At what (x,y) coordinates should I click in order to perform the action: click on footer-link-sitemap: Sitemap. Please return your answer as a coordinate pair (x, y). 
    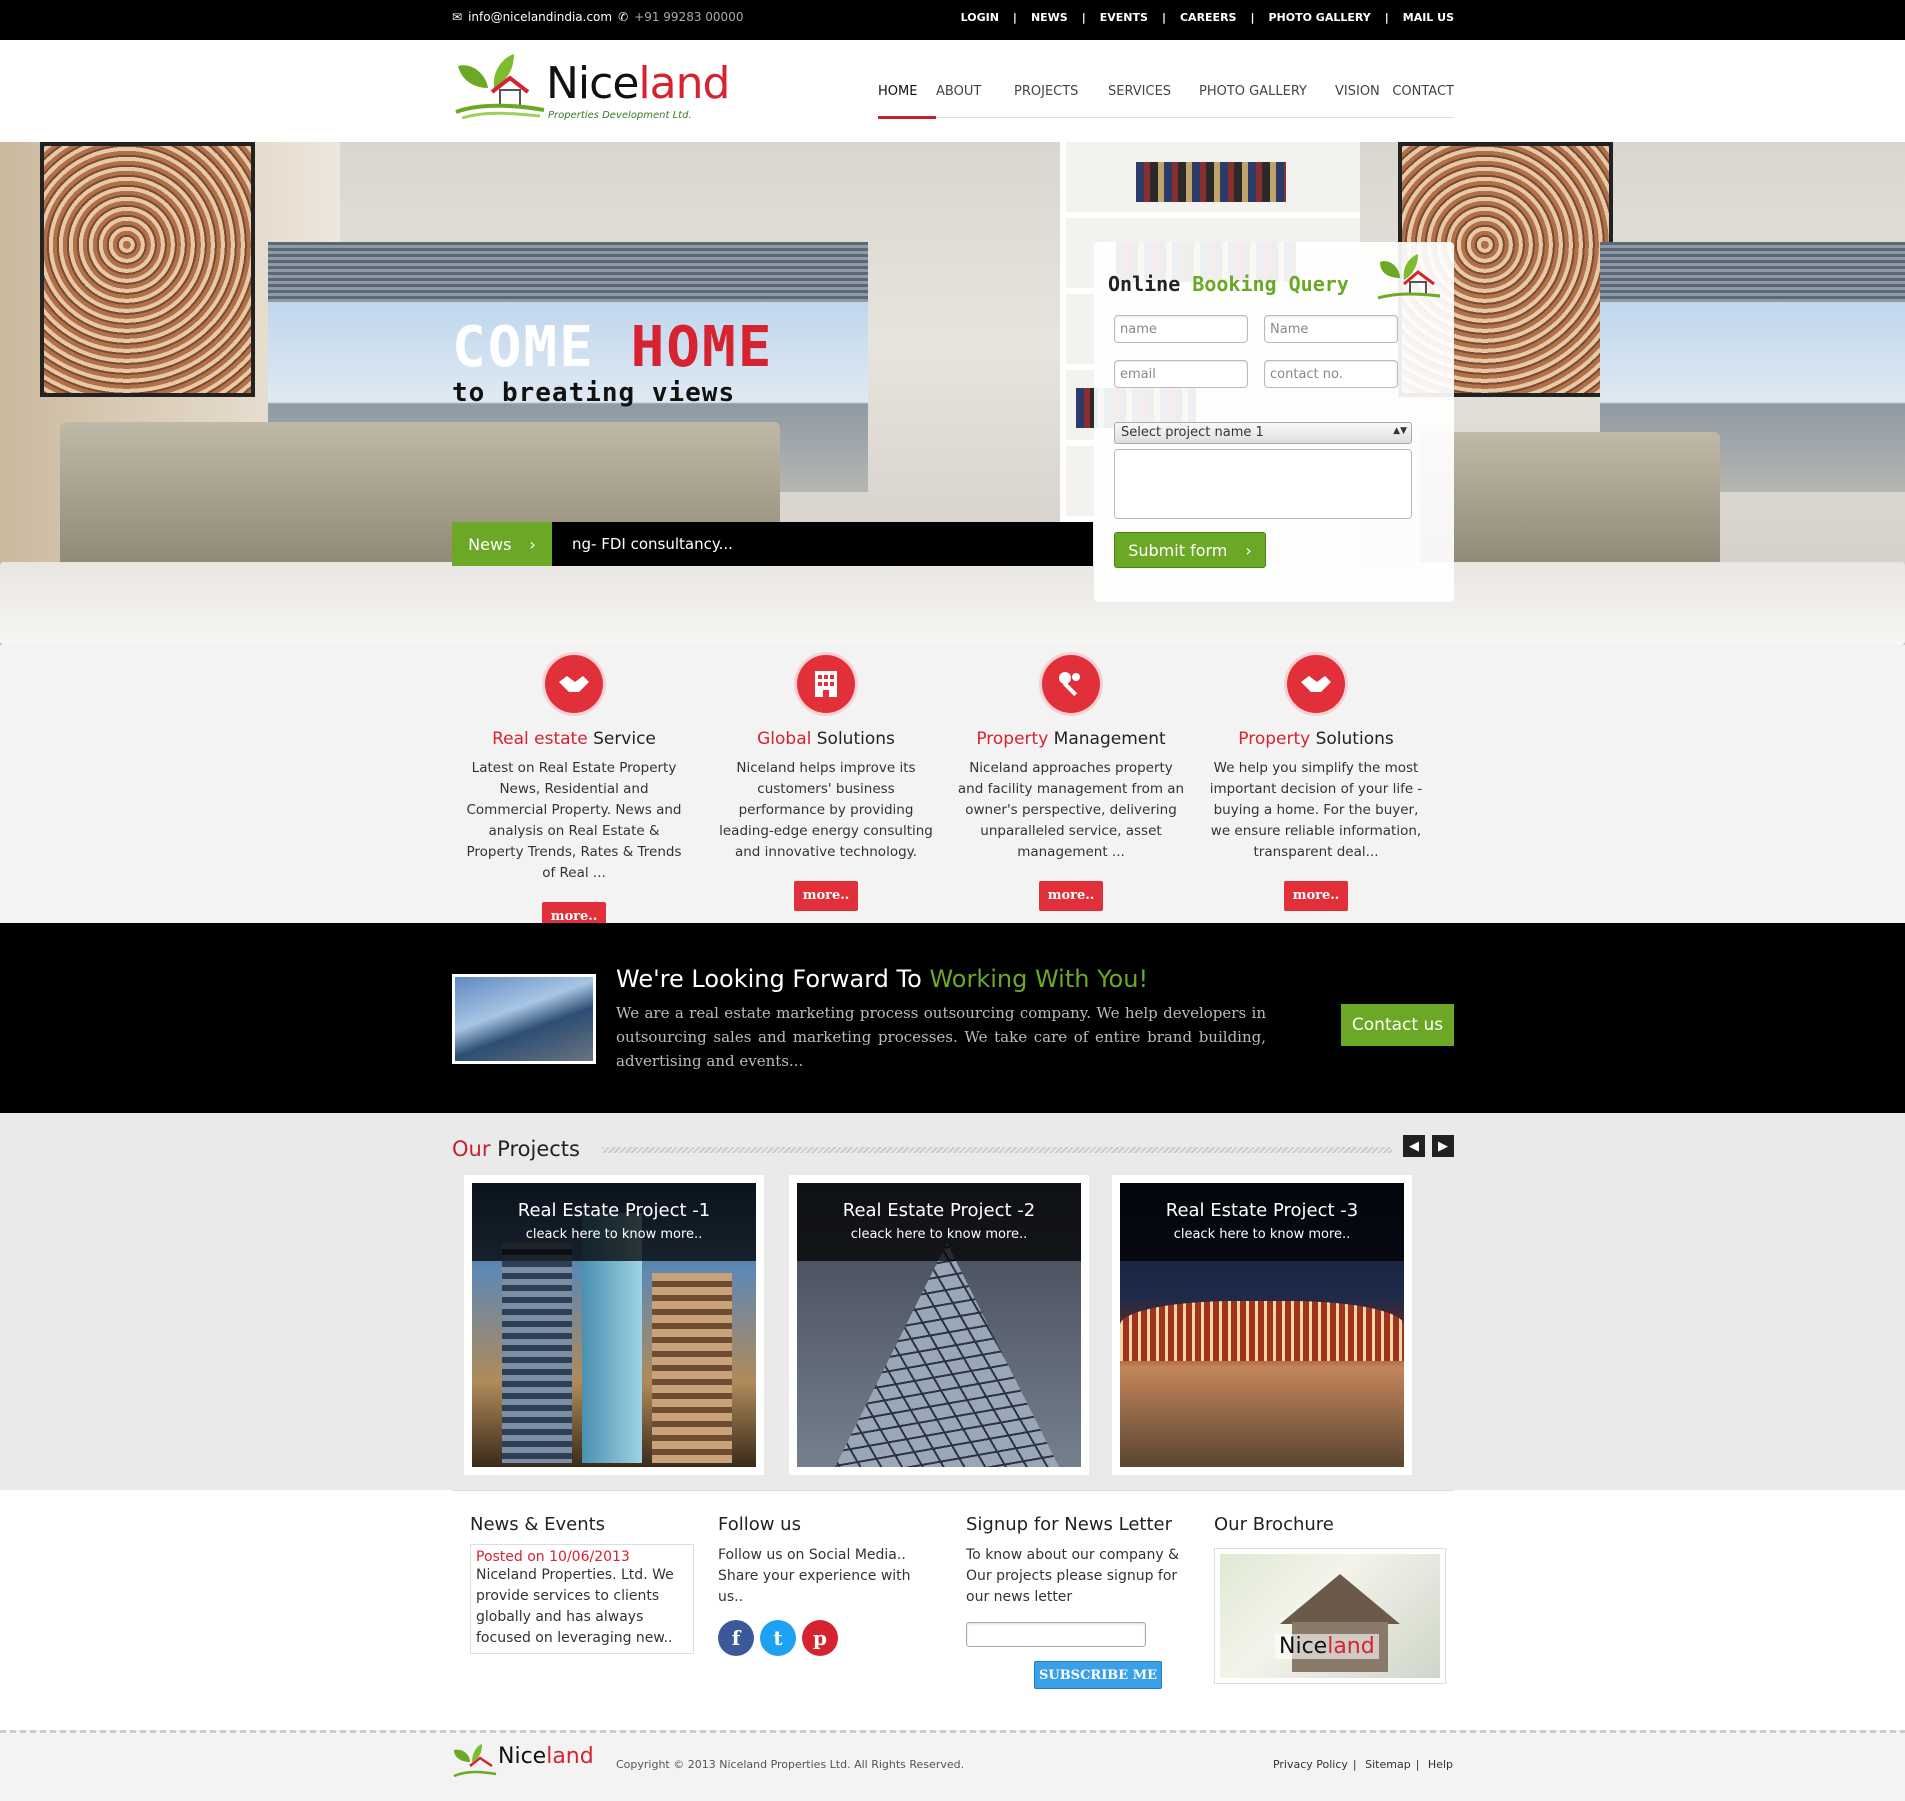
    Looking at the image, I should click on (1388, 1764).